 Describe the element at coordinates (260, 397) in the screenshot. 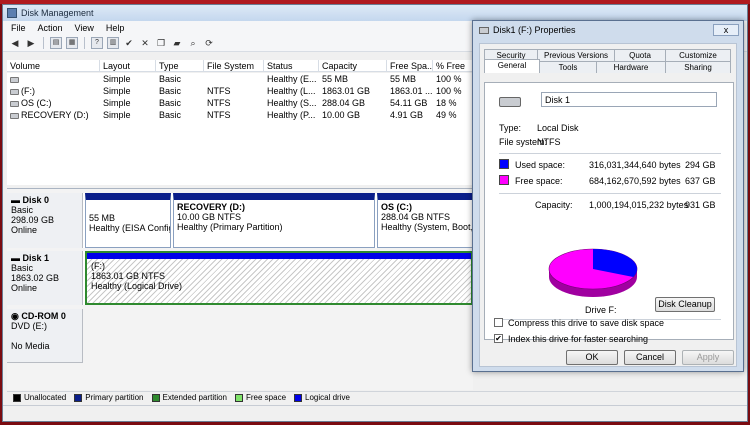

I see `legend-item: Free space` at that location.